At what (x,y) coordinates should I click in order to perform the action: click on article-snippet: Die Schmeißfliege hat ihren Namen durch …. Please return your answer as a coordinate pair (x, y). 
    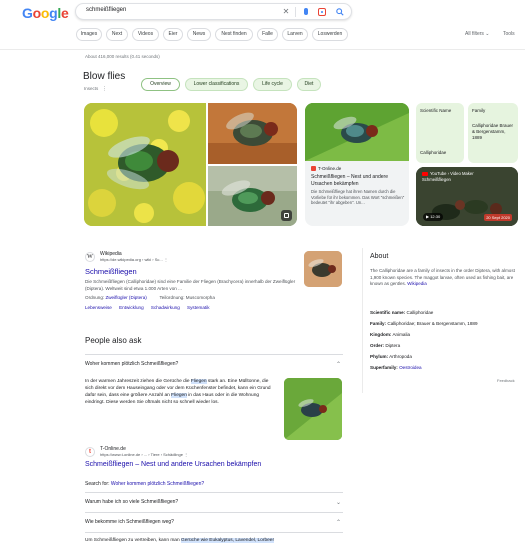
    Looking at the image, I should click on (358, 197).